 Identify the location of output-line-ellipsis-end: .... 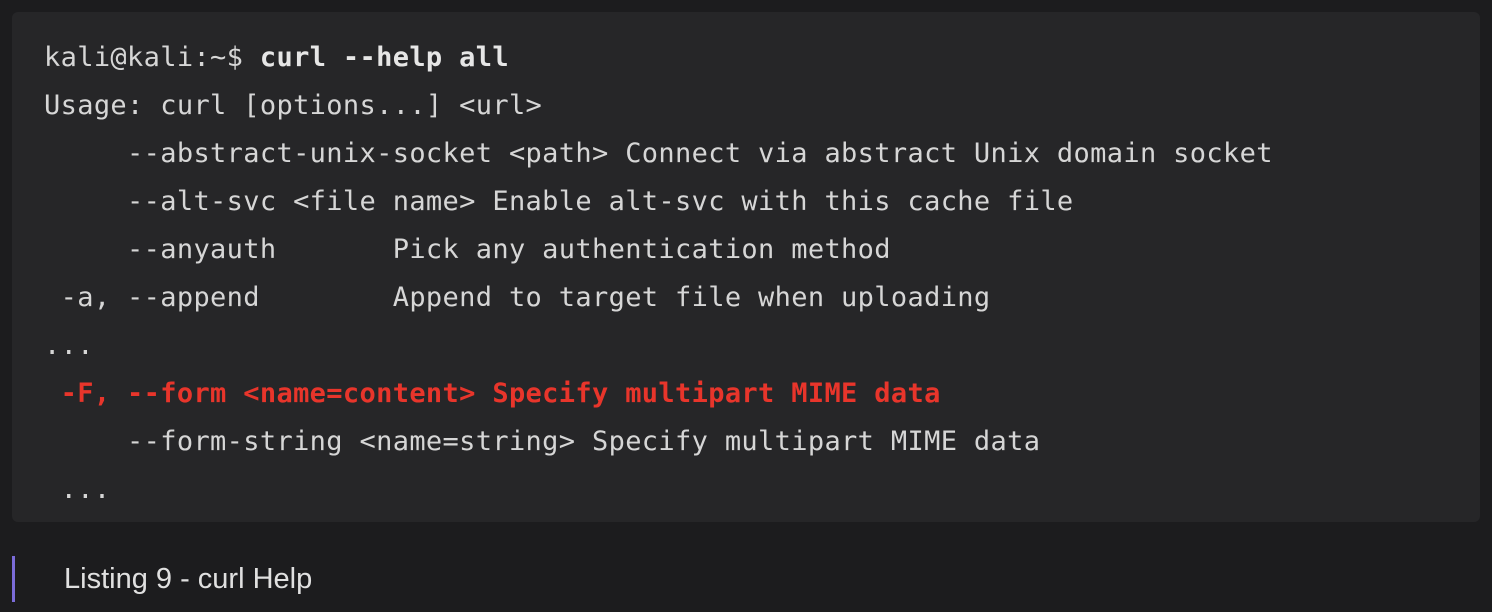
(77, 489).